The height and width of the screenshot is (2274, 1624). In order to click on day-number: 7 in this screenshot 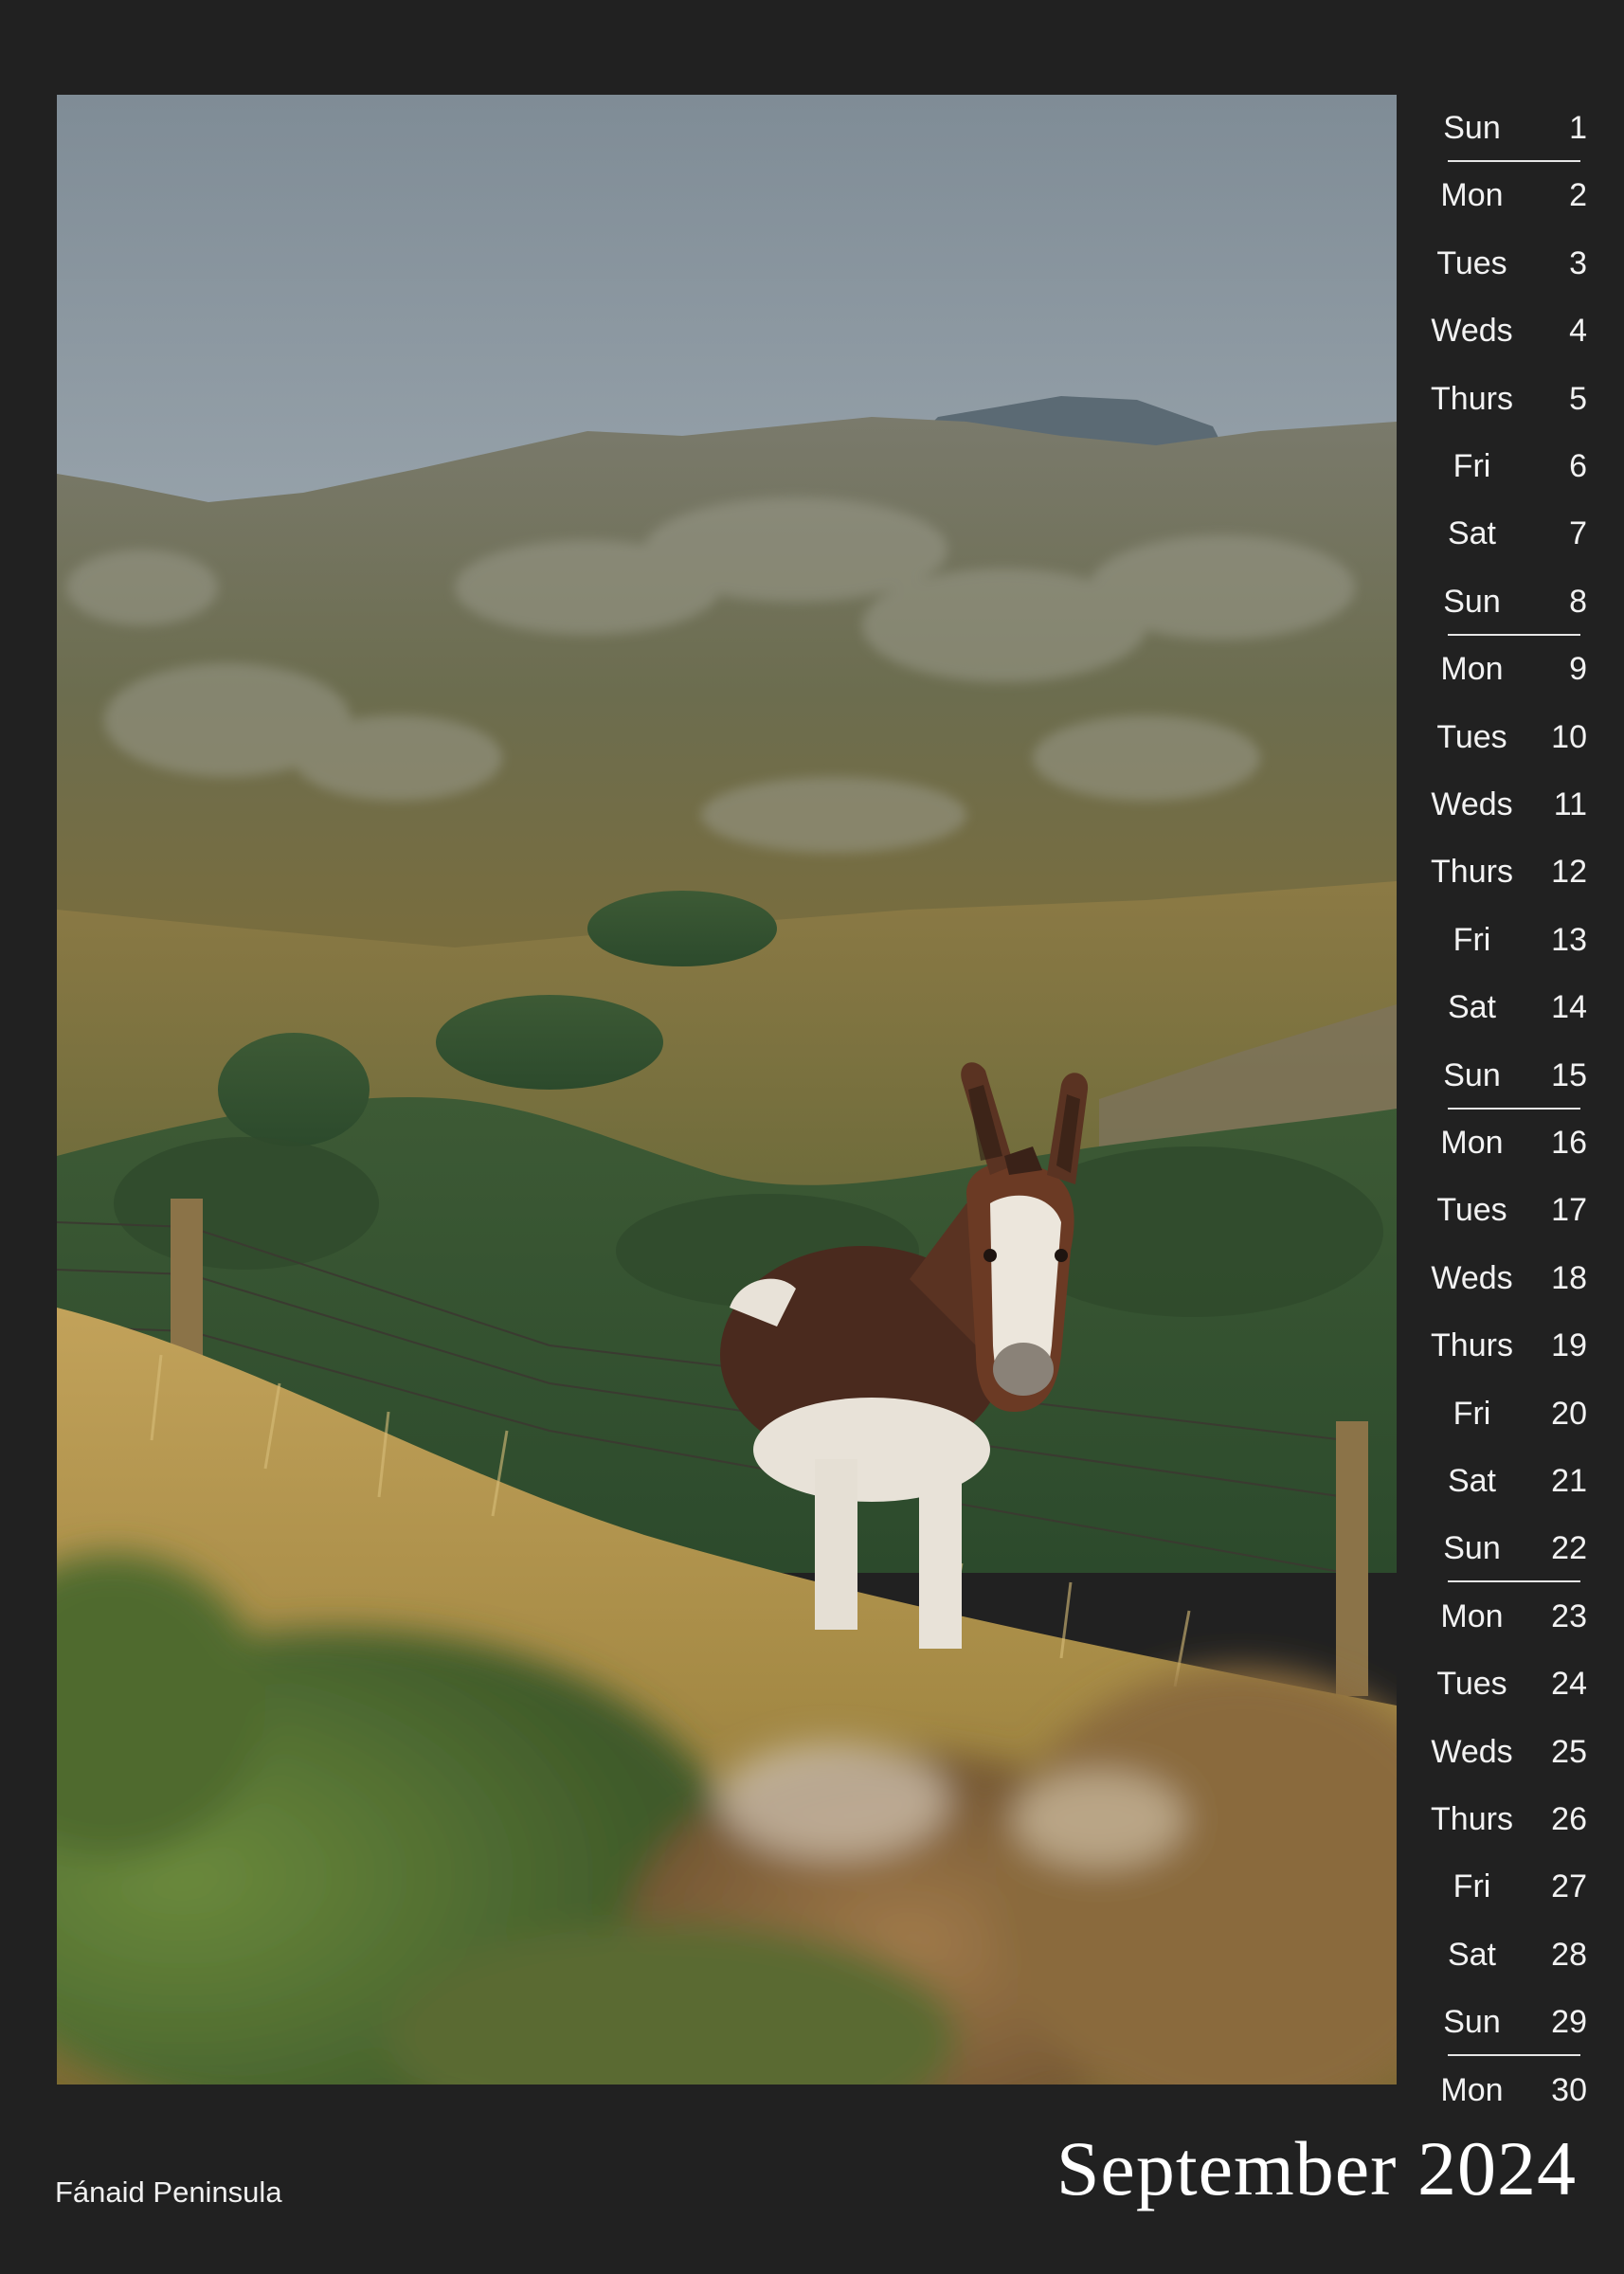, I will do `click(1578, 533)`.